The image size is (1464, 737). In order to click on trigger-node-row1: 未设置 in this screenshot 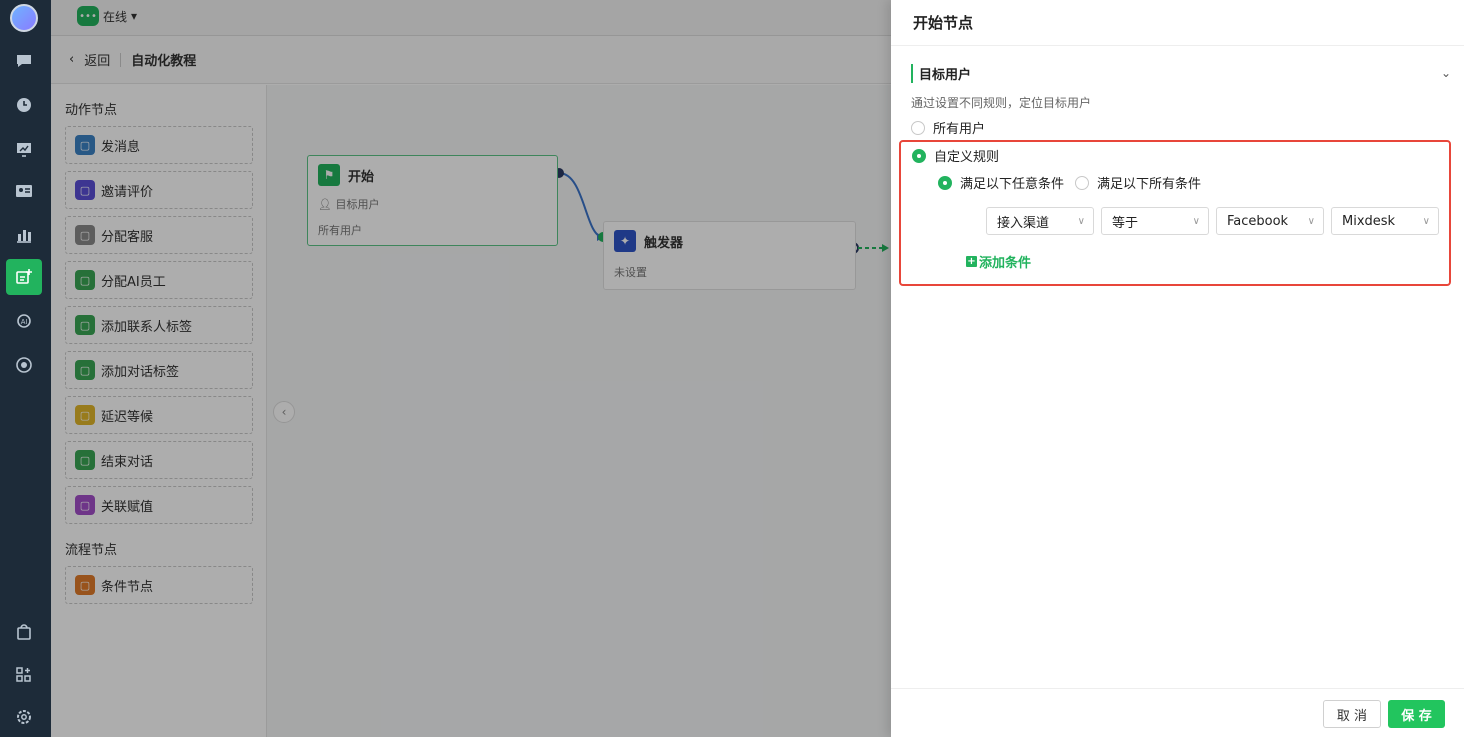, I will do `click(630, 272)`.